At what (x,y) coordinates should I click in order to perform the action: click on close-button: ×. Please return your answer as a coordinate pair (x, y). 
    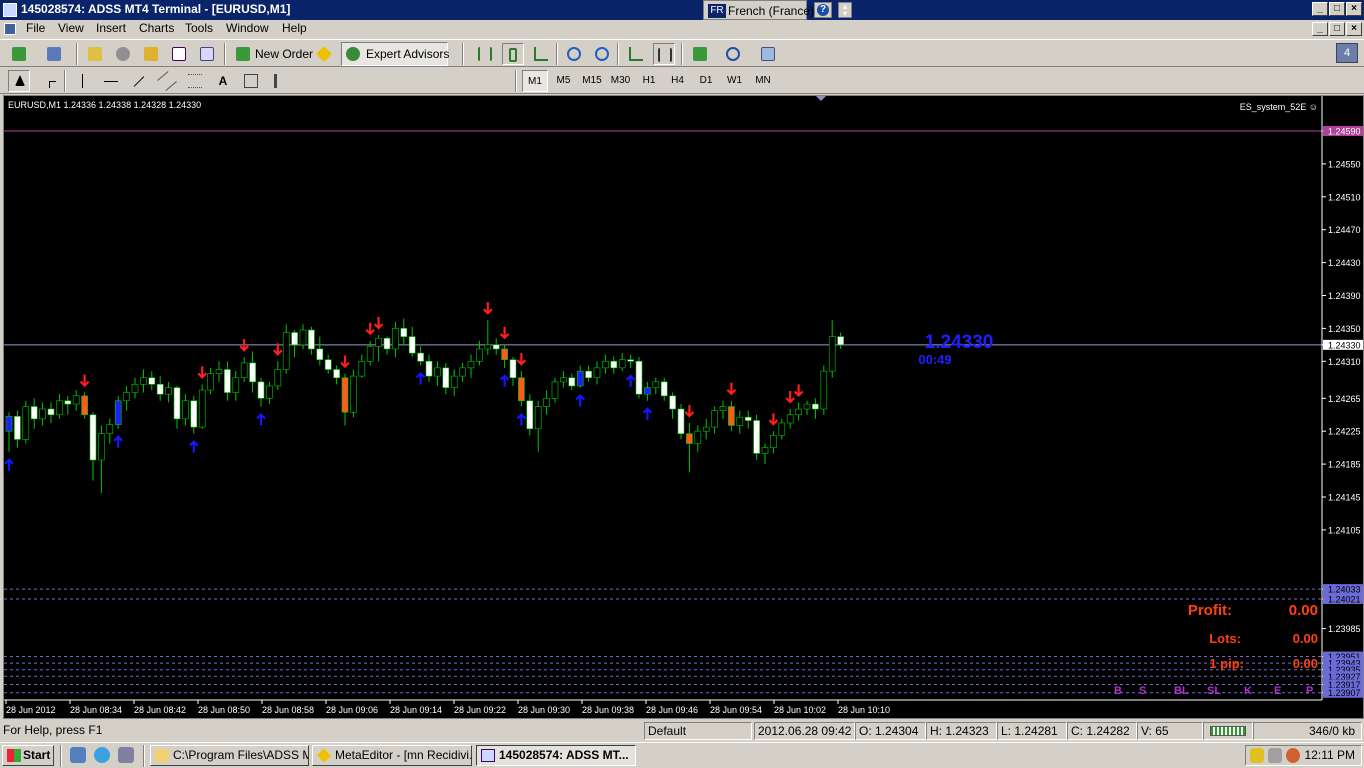
    Looking at the image, I should click on (1354, 9).